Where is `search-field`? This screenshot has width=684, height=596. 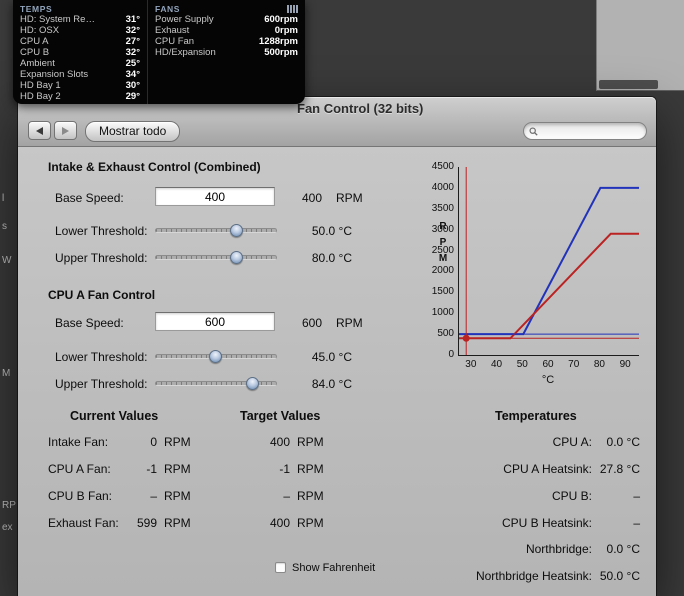 search-field is located at coordinates (585, 131).